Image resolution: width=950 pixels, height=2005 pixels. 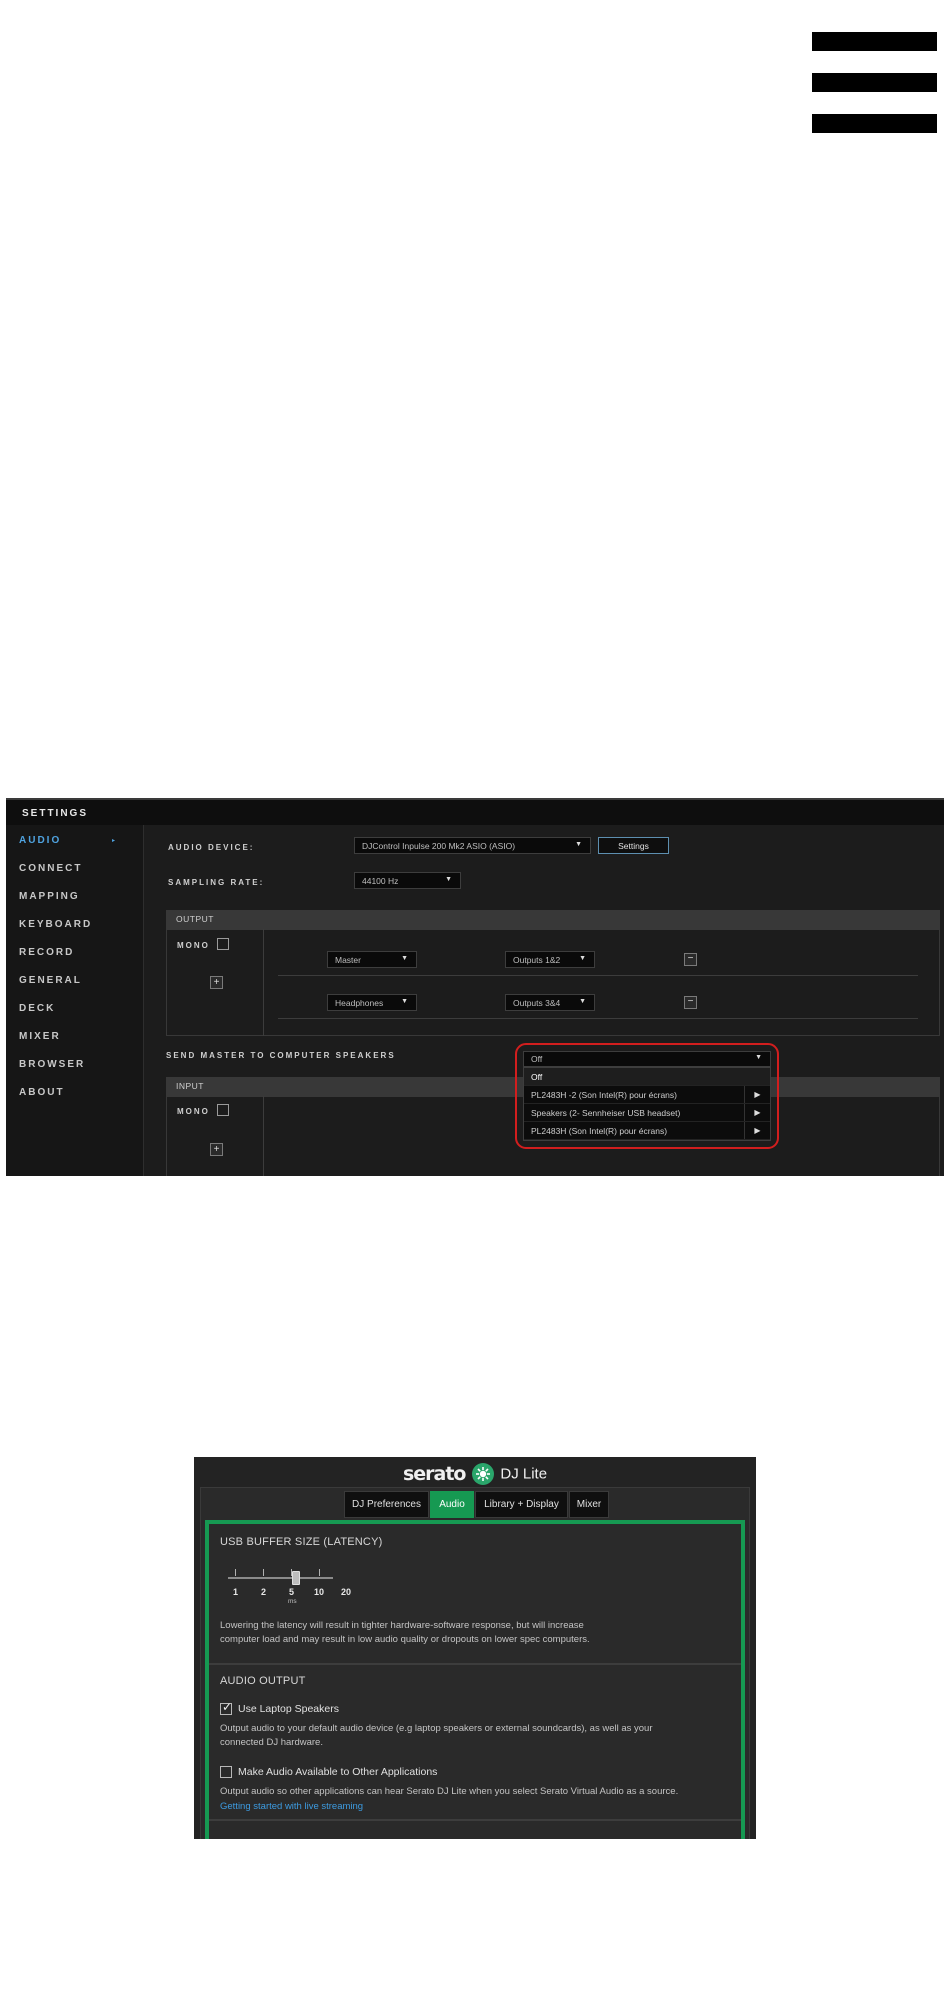 What do you see at coordinates (372, 959) in the screenshot?
I see `output-row-1-channel-select: Master ▼` at bounding box center [372, 959].